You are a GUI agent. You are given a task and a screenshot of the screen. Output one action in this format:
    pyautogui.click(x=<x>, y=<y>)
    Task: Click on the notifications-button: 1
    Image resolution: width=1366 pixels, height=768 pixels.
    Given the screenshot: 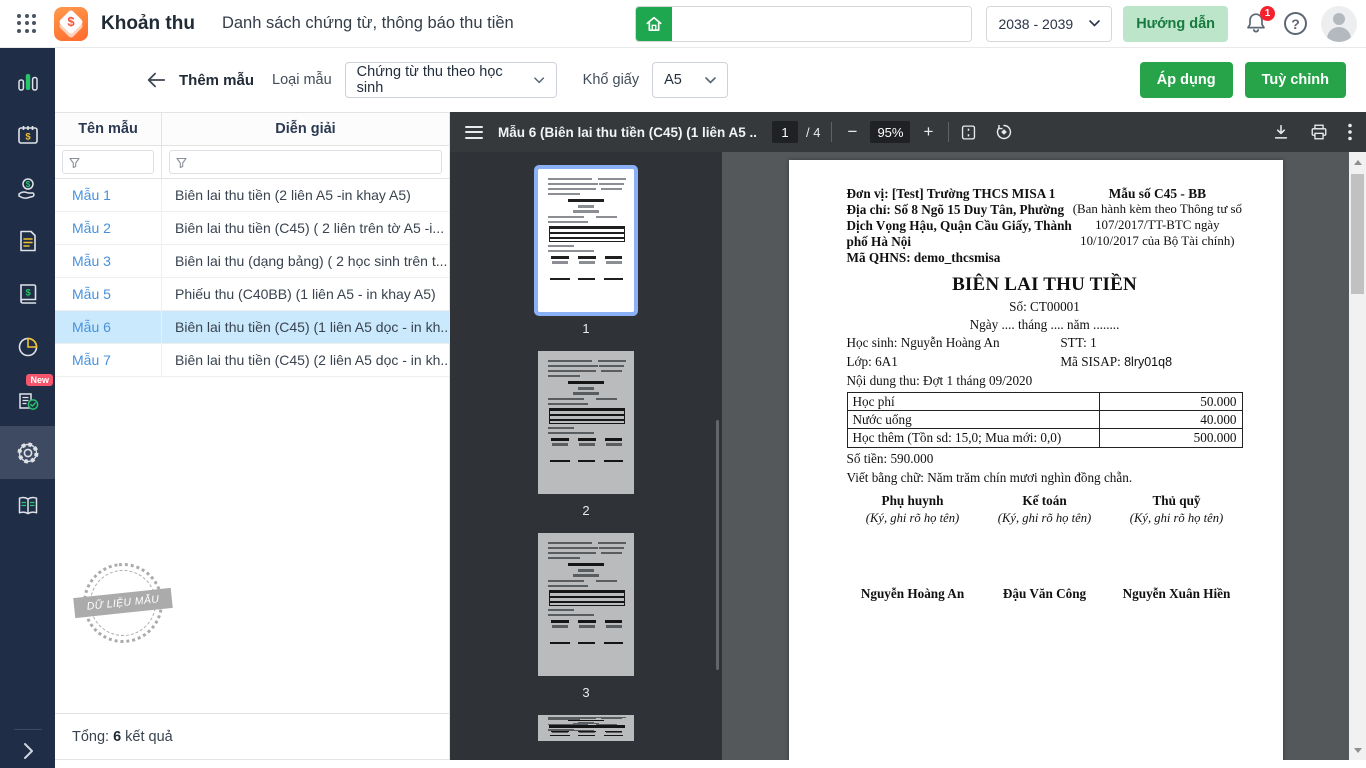 What is the action you would take?
    pyautogui.click(x=1259, y=21)
    